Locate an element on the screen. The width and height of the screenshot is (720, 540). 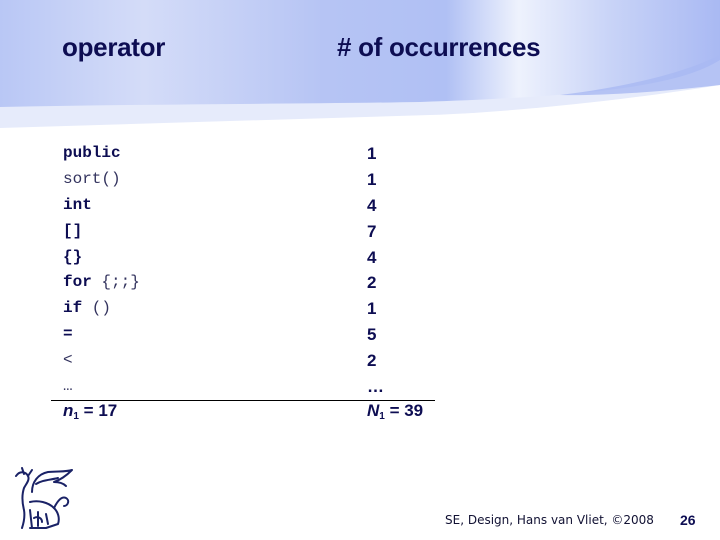
total-value: = 39 is located at coordinates (404, 410).